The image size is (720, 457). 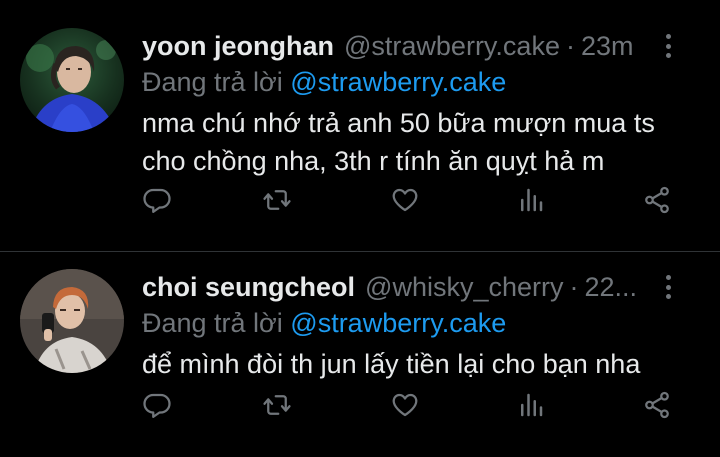 What do you see at coordinates (373, 161) in the screenshot?
I see `tweet-text-line: cho chồng nha, 3th r tính ăn quỵt hả m` at bounding box center [373, 161].